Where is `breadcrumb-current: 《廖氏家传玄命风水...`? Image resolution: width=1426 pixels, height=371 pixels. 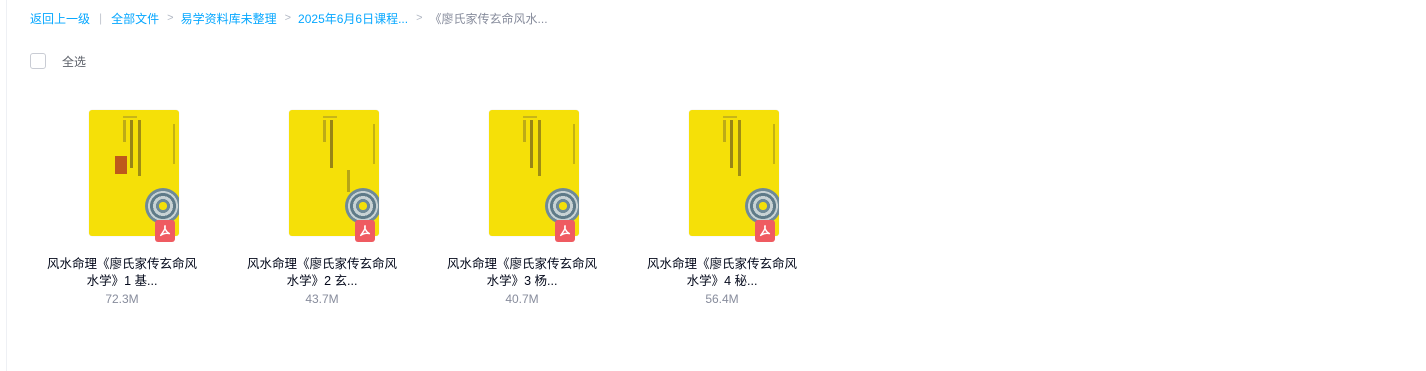
breadcrumb-current: 《廖氏家传玄命风水... is located at coordinates (488, 18).